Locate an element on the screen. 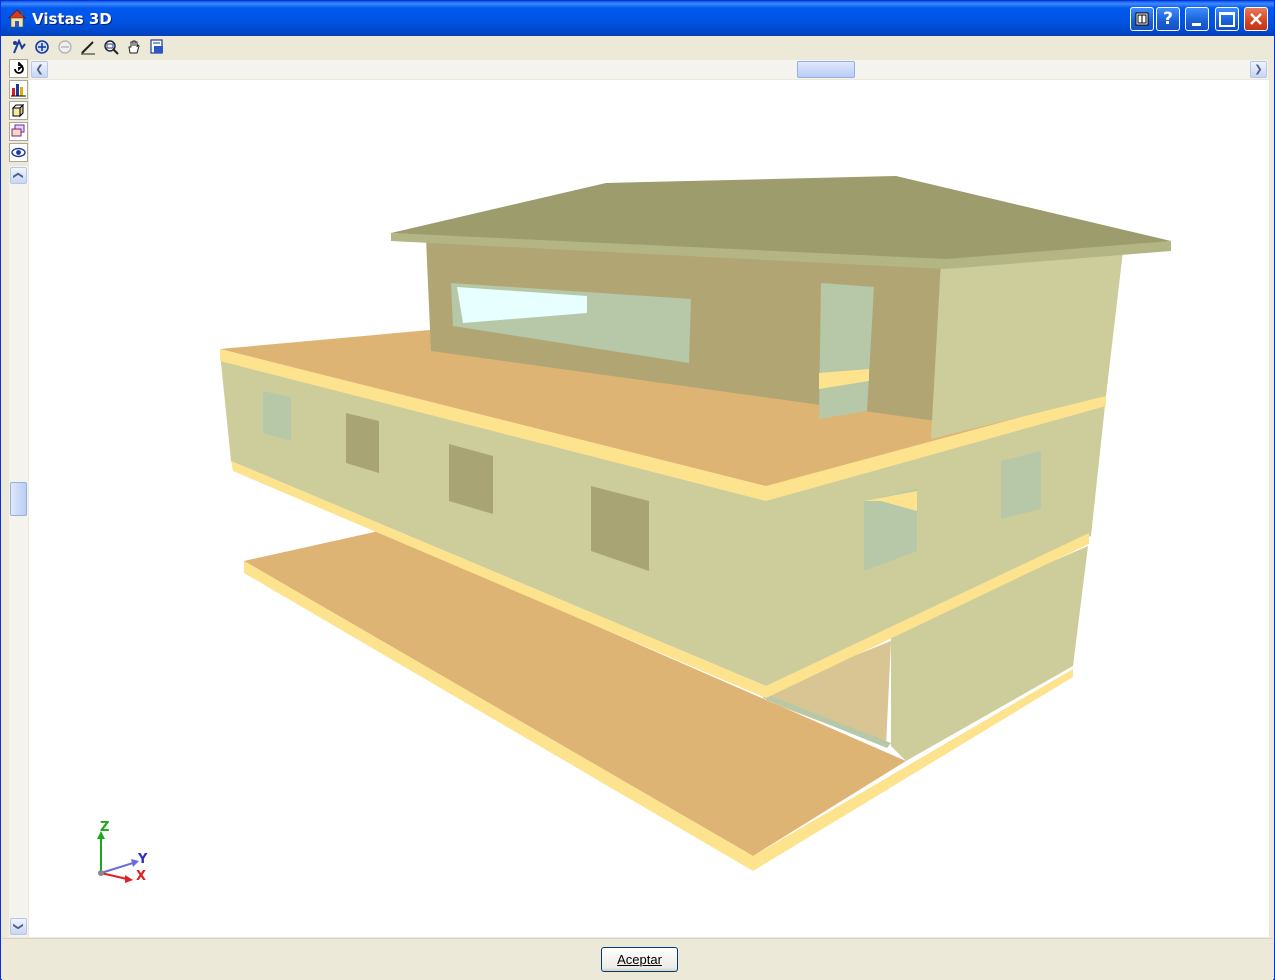 Image resolution: width=1275 pixels, height=980 pixels. vertical-scrollbar: ❮ ❯ is located at coordinates (18, 551).